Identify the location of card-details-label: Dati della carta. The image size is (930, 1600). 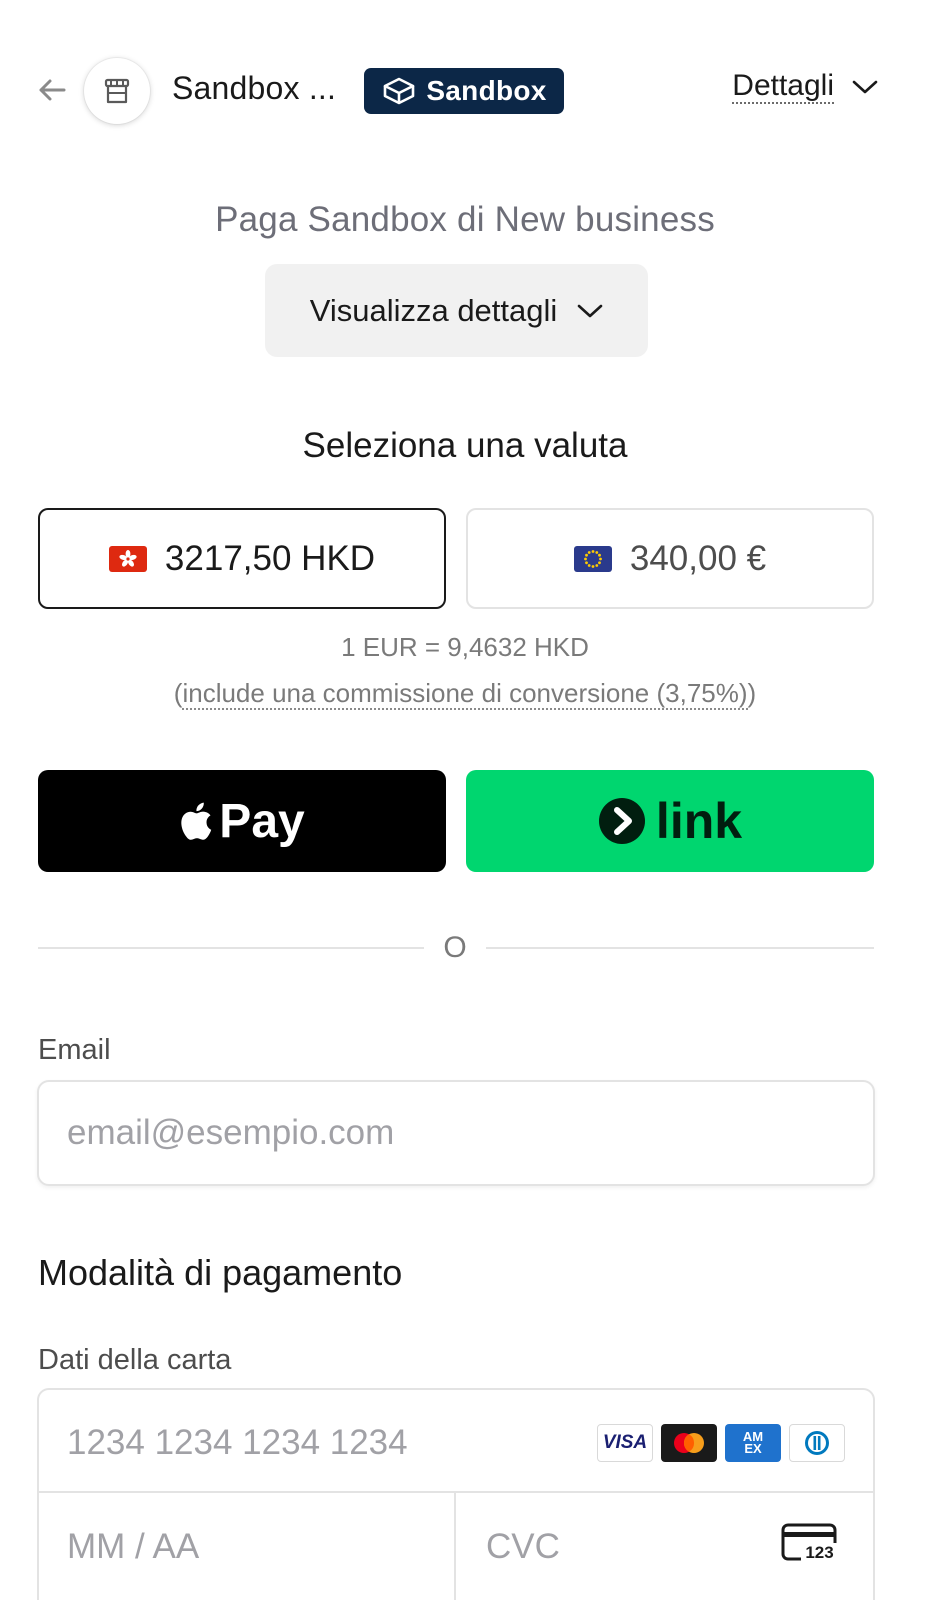
(135, 1360).